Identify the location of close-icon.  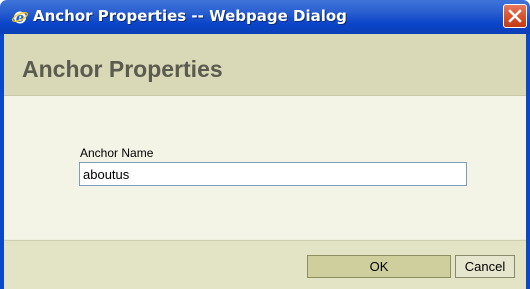
(515, 16).